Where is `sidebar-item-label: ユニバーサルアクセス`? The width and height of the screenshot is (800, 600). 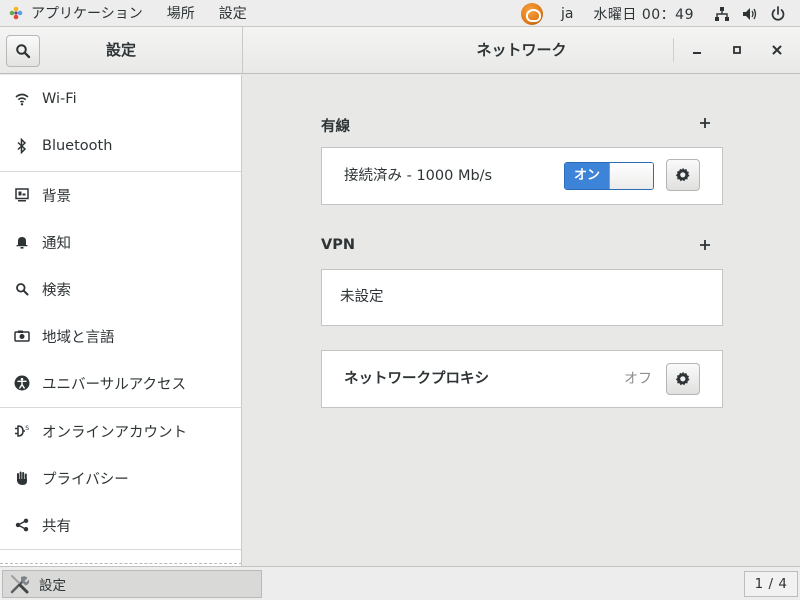 sidebar-item-label: ユニバーサルアクセス is located at coordinates (114, 384).